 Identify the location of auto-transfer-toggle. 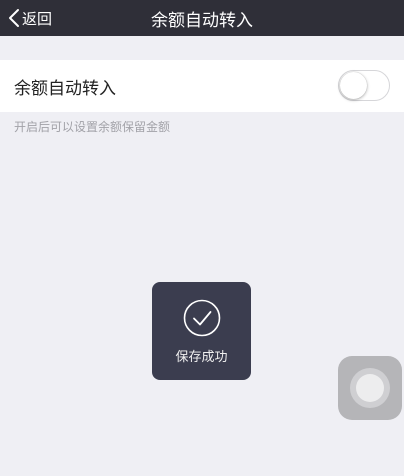
(364, 85).